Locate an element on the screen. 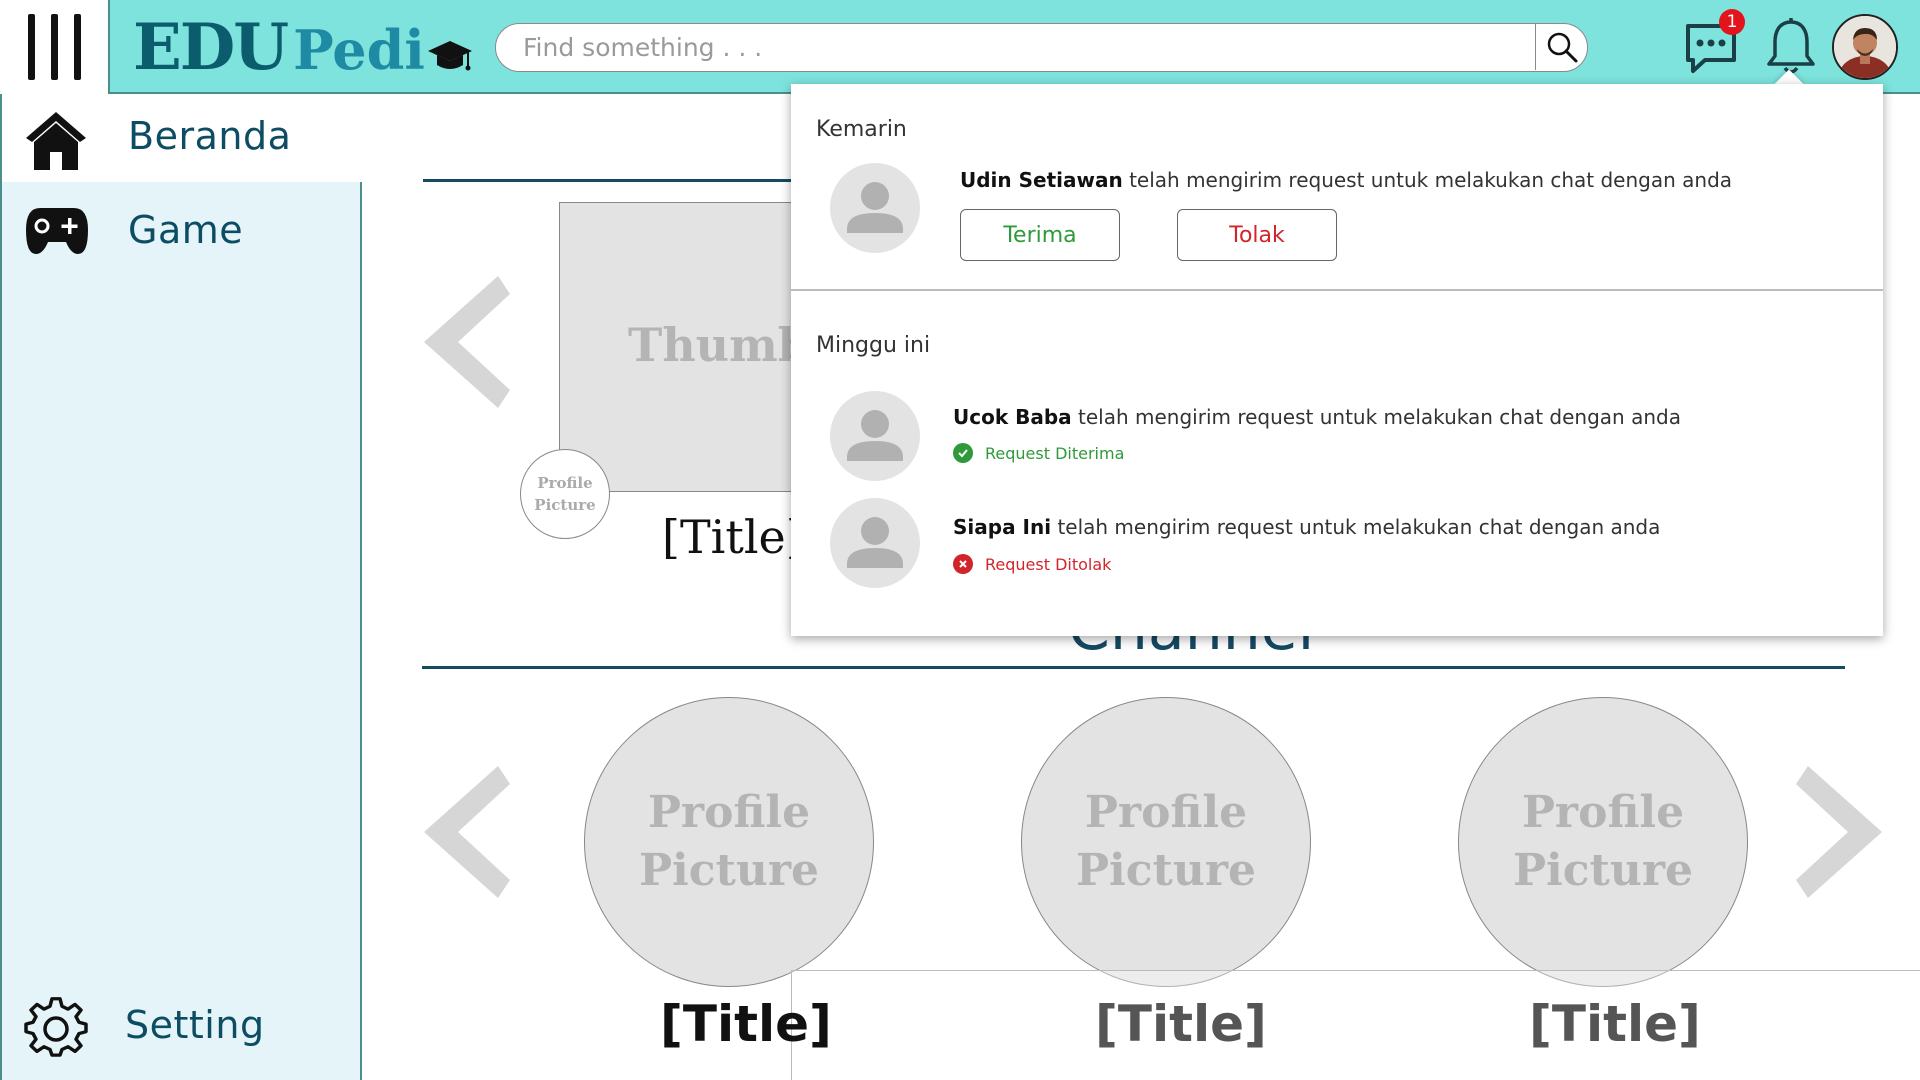 The width and height of the screenshot is (1920, 1080). gear-icon is located at coordinates (56, 1027).